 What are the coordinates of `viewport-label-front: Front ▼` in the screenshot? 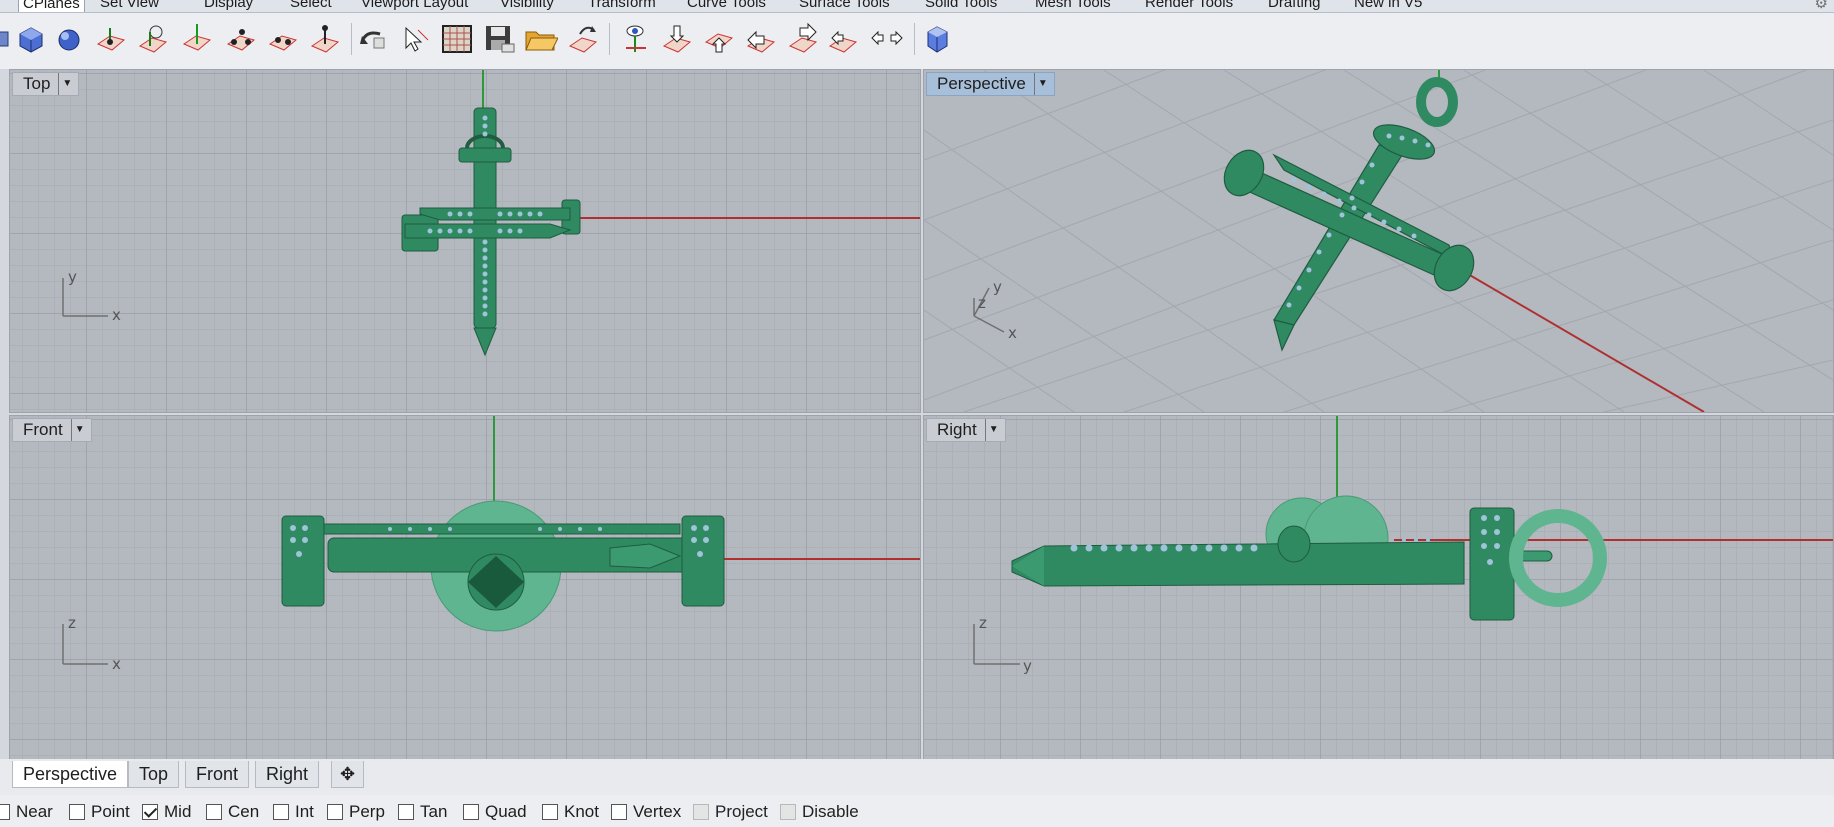 It's located at (52, 430).